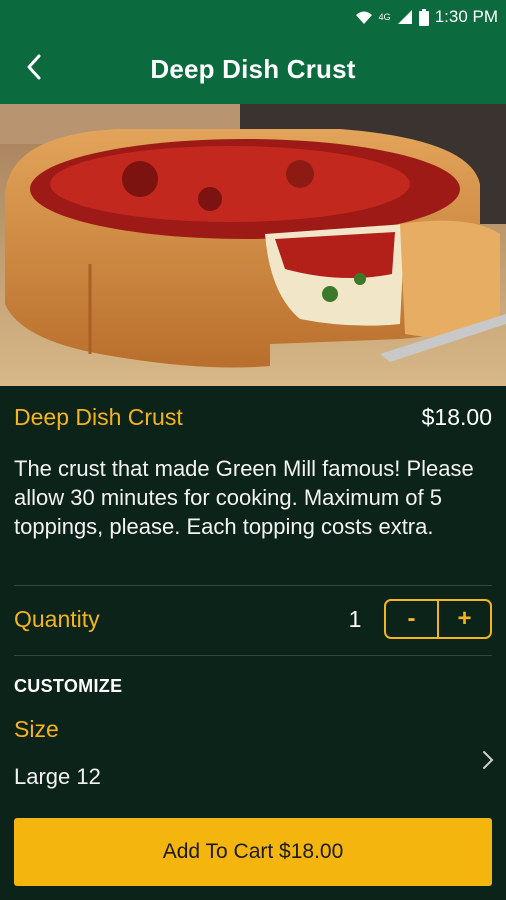 This screenshot has width=506, height=900. I want to click on size-option-row: Size Large 12, so click(253, 756).